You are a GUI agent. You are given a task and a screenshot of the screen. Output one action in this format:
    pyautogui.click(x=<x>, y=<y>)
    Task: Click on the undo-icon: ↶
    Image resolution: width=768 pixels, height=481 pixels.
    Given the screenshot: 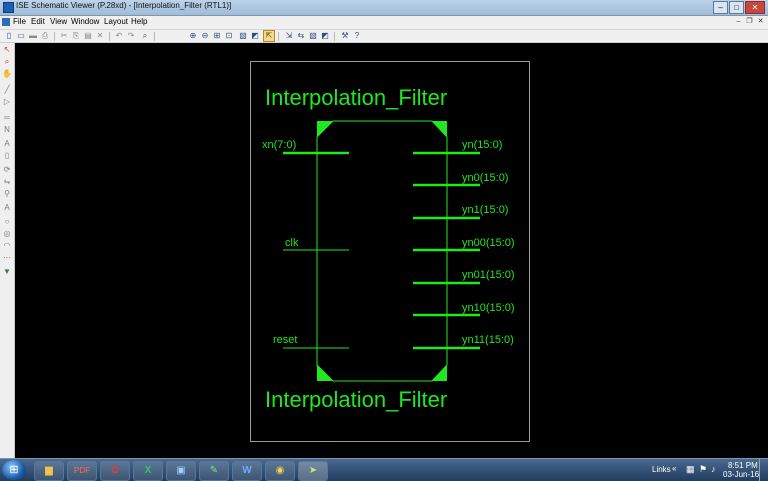 What is the action you would take?
    pyautogui.click(x=119, y=36)
    